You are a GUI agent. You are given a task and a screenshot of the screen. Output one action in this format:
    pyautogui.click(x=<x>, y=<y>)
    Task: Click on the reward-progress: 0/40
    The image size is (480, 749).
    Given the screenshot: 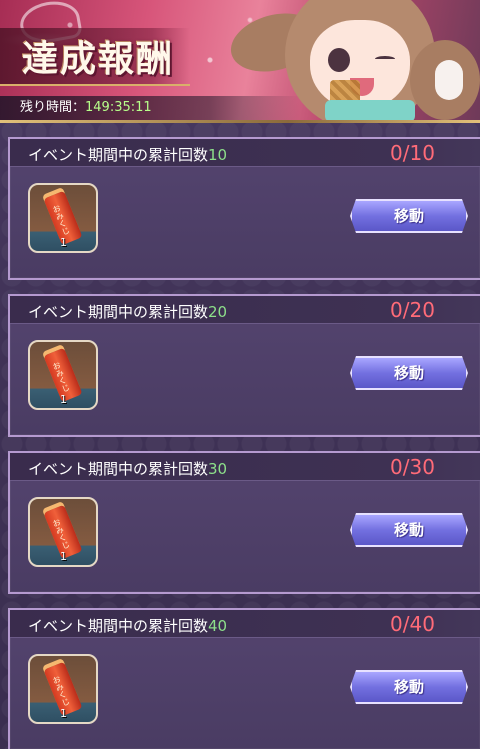 What is the action you would take?
    pyautogui.click(x=412, y=624)
    